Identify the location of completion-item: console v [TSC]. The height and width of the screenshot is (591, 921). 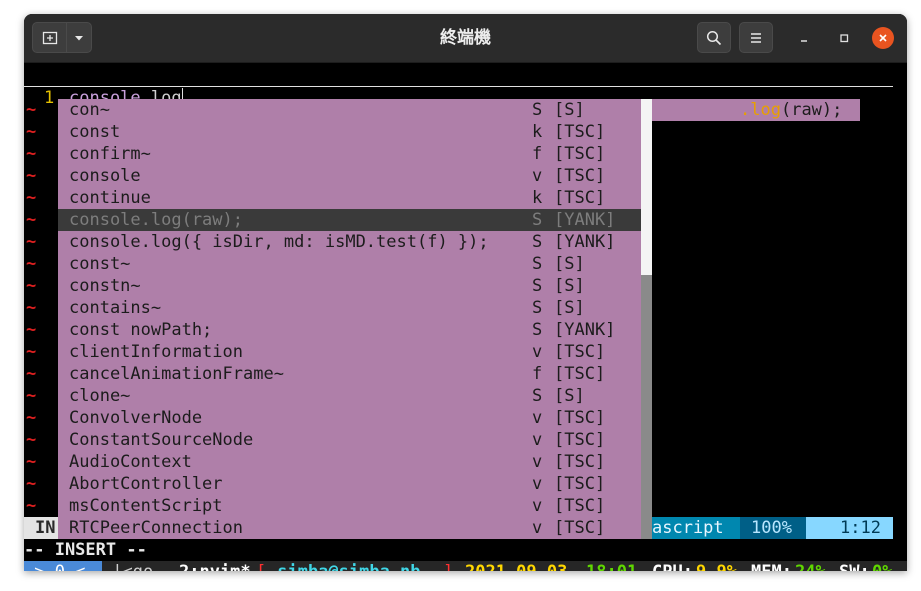
(349, 176).